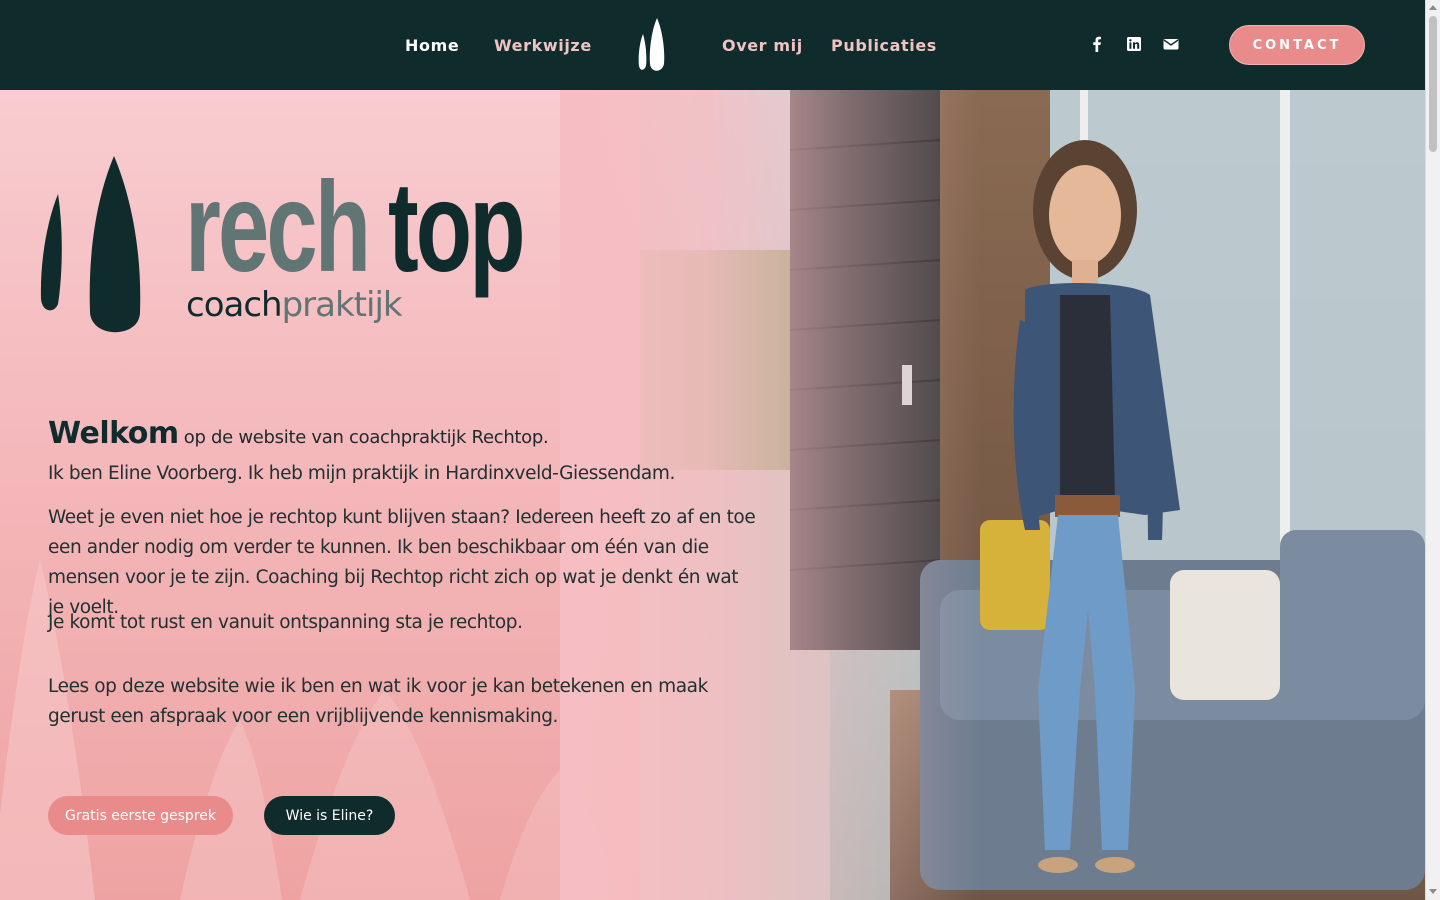  What do you see at coordinates (90, 244) in the screenshot?
I see `rechtop-logo-icon` at bounding box center [90, 244].